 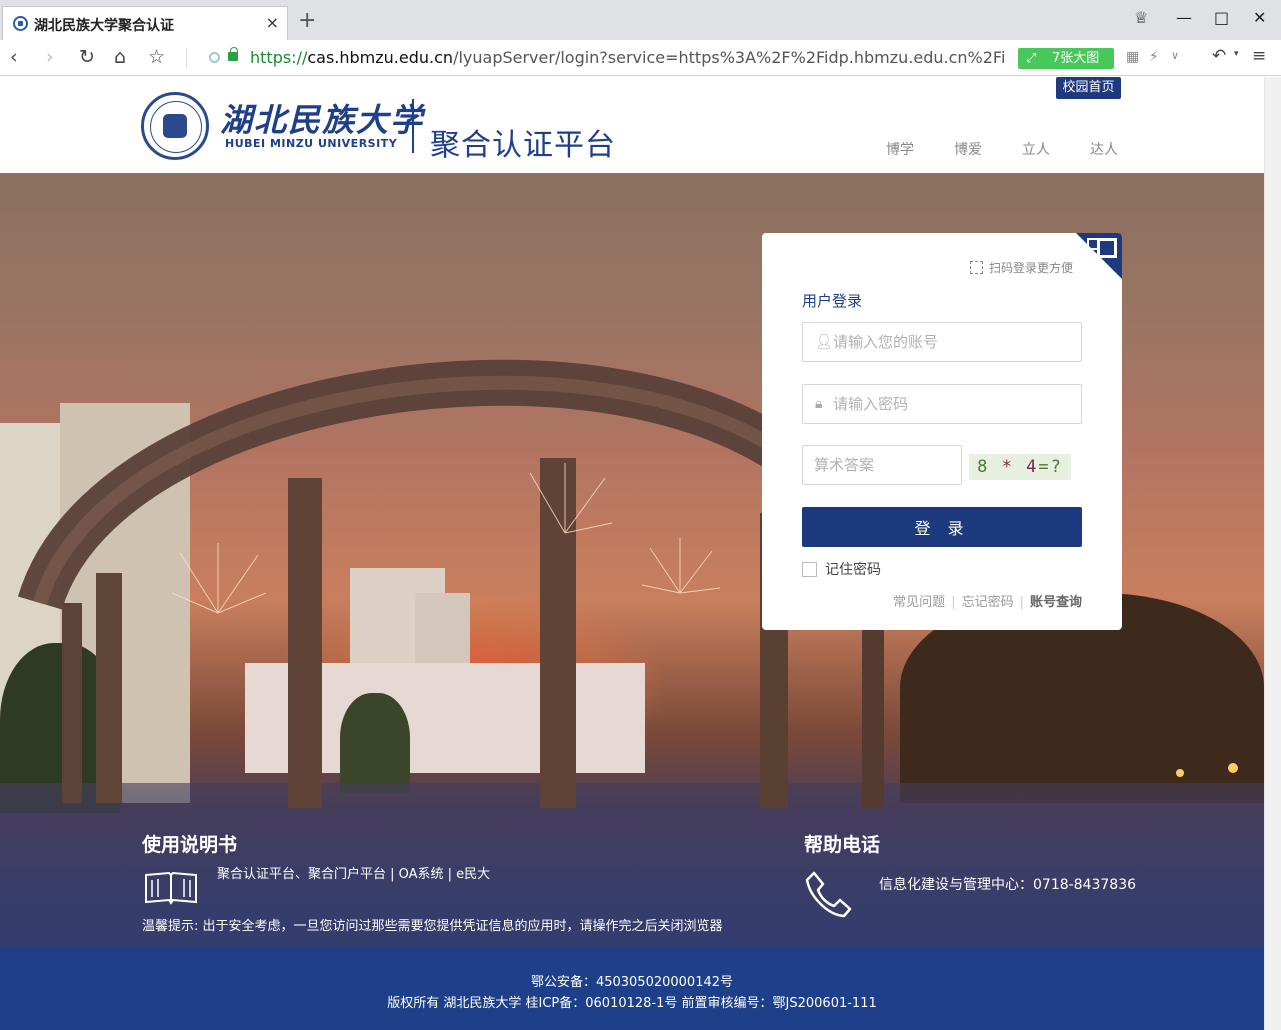 I want to click on faq-link: 常见问题, so click(x=919, y=602).